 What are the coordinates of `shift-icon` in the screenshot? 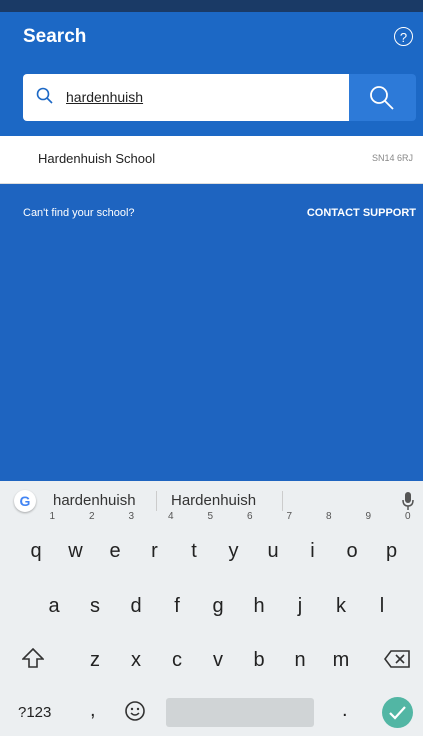 It's located at (33, 658).